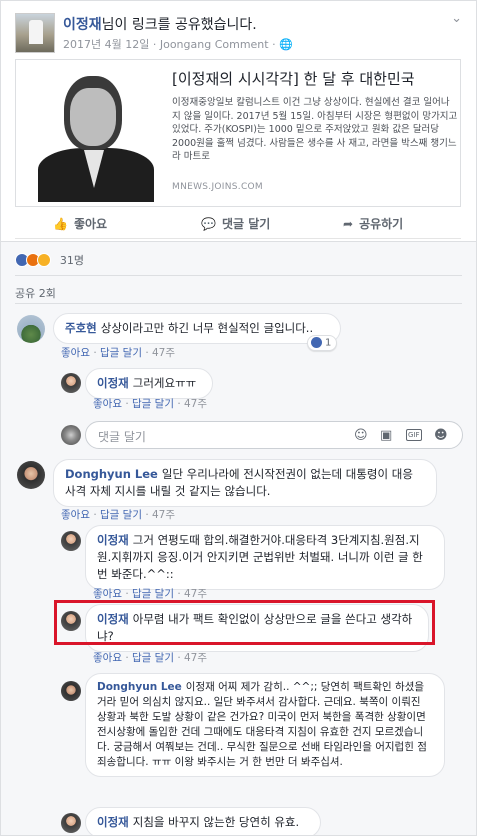 The width and height of the screenshot is (477, 836). Describe the element at coordinates (82, 25) in the screenshot. I see `author-name: 이정재` at that location.